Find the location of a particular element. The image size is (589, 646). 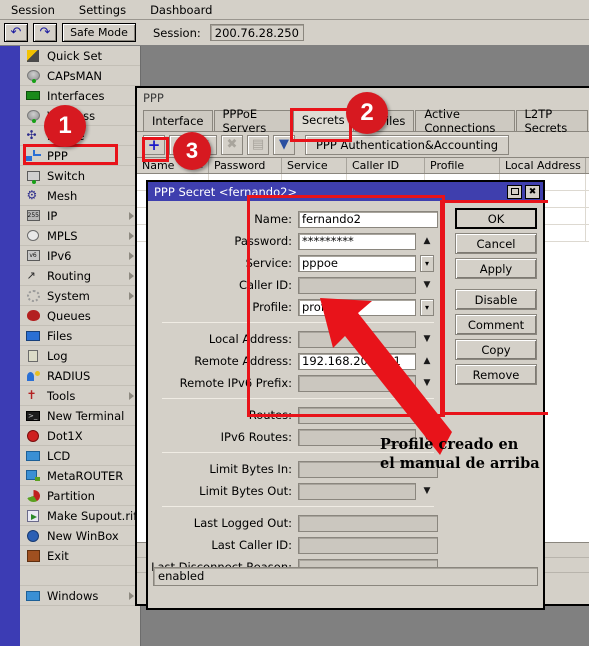

column-header-local-address: Local Address is located at coordinates (543, 165).